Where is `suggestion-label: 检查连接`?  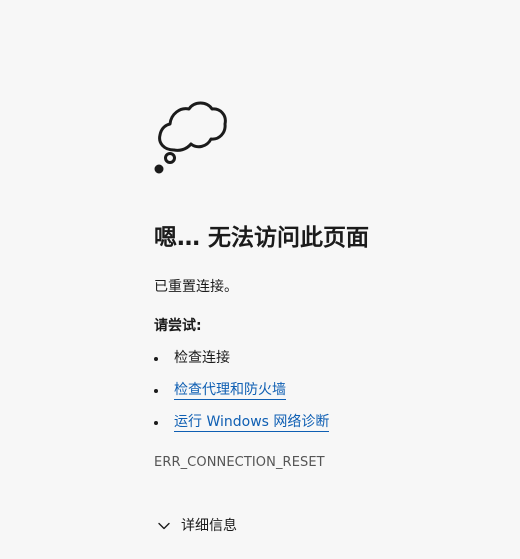 suggestion-label: 检查连接 is located at coordinates (202, 358).